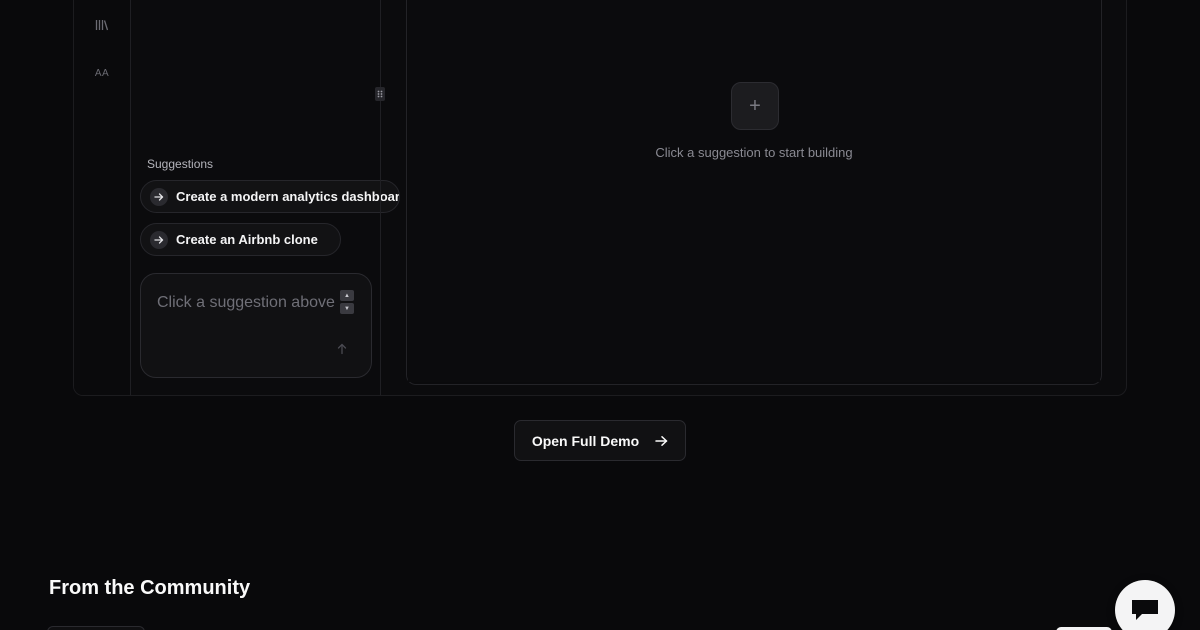 The height and width of the screenshot is (630, 1200). I want to click on arrow-up-icon, so click(342, 349).